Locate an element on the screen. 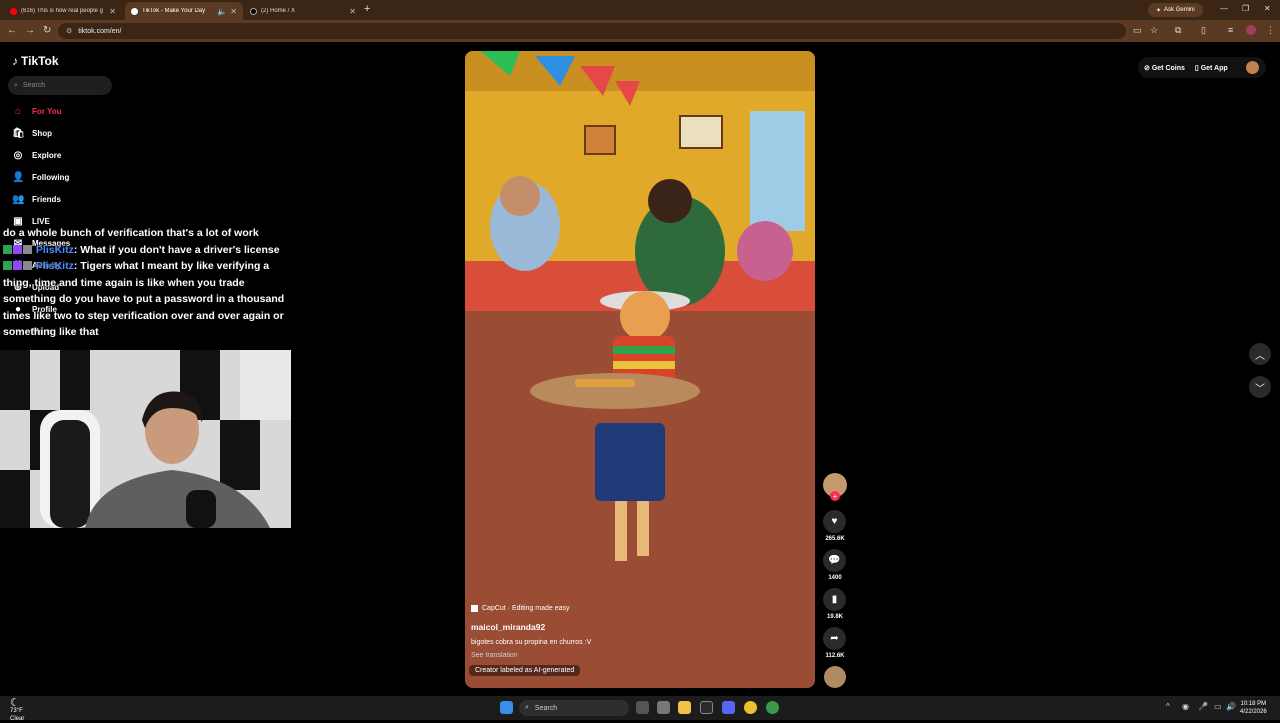 The image size is (1280, 723). restore-icon: ❐ is located at coordinates (1245, 8).